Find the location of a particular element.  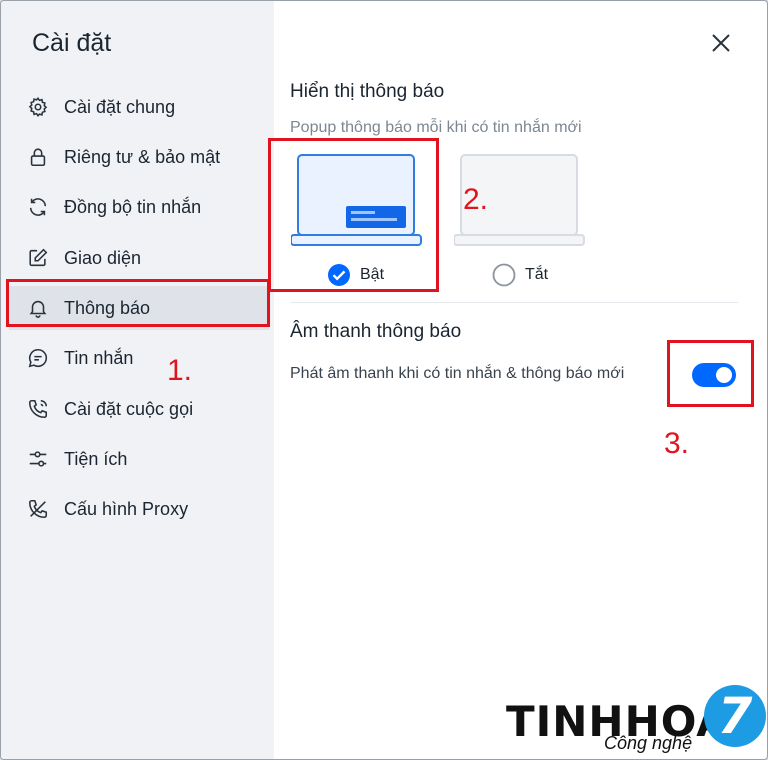

sidebar-item-calls: Cài đặt cuộc gọi is located at coordinates (139, 409).